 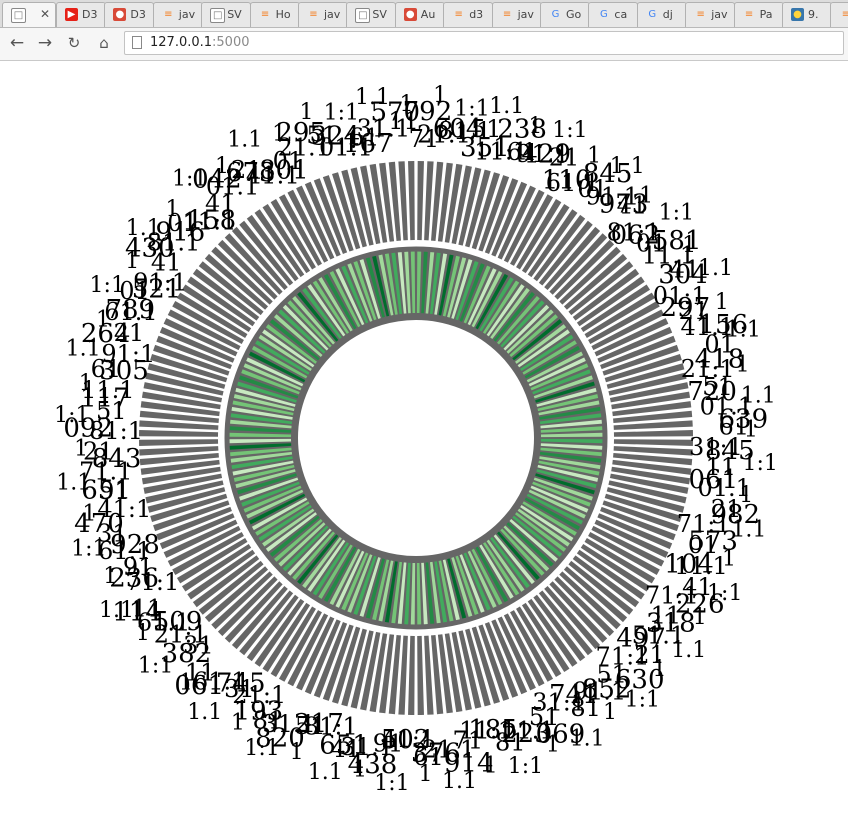 I want to click on home-icon: ⌂, so click(x=104, y=43).